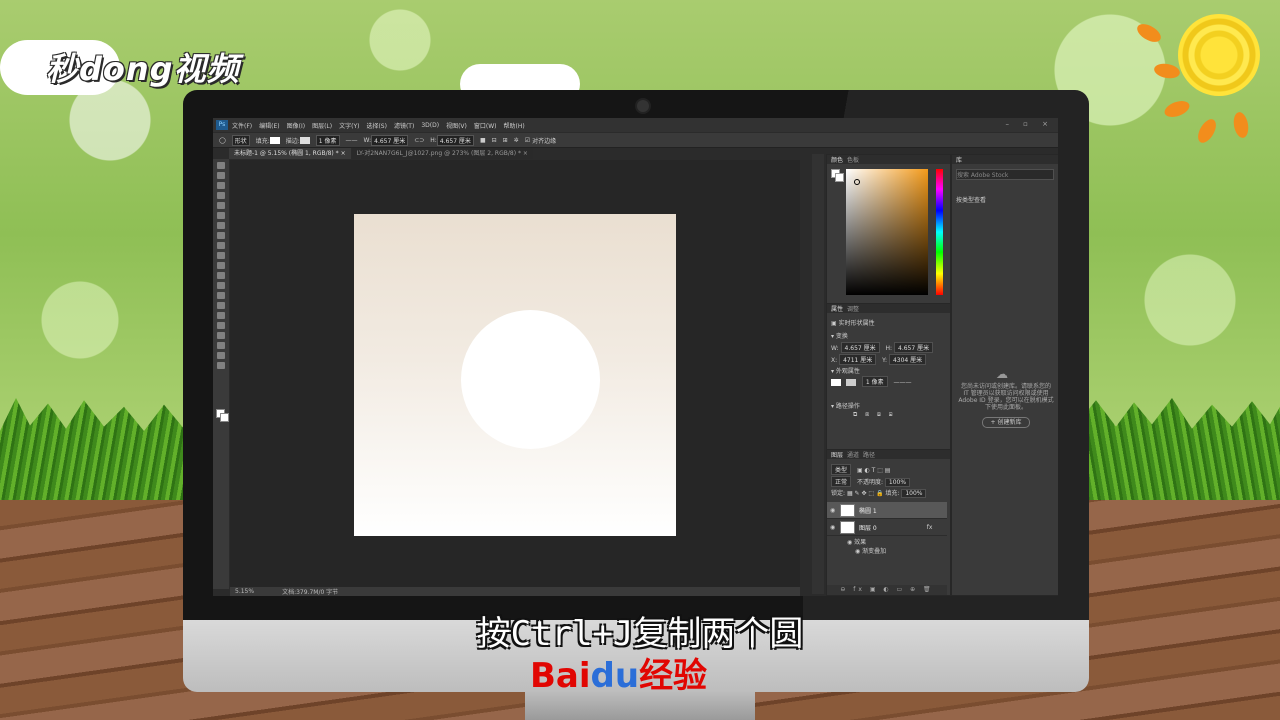  What do you see at coordinates (274, 140) in the screenshot?
I see `fill-swatch` at bounding box center [274, 140].